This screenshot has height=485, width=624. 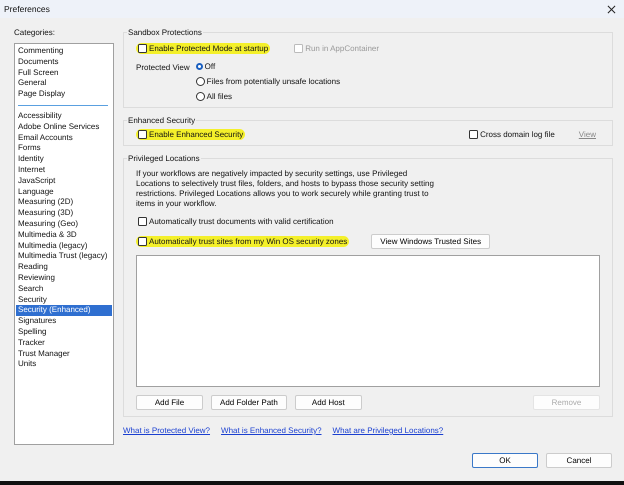 What do you see at coordinates (64, 289) in the screenshot?
I see `category-item: Search` at bounding box center [64, 289].